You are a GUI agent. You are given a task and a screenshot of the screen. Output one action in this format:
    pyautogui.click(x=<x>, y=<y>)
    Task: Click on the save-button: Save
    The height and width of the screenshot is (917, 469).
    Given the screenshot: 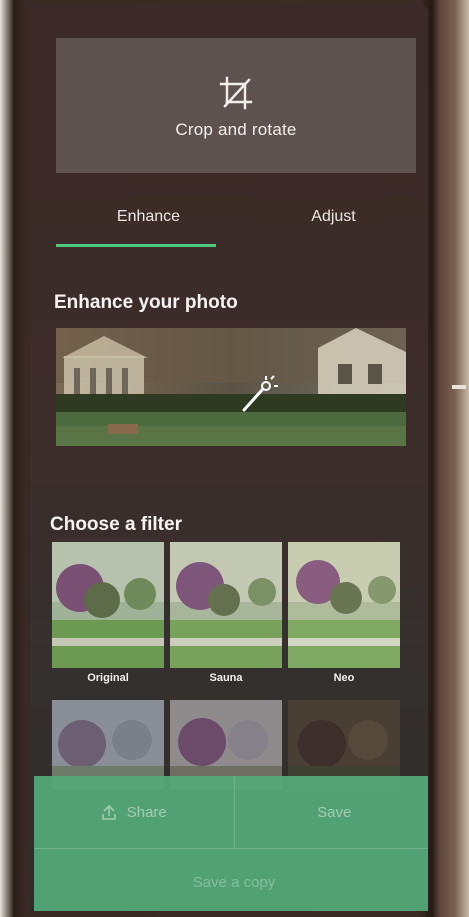 What is the action you would take?
    pyautogui.click(x=331, y=812)
    